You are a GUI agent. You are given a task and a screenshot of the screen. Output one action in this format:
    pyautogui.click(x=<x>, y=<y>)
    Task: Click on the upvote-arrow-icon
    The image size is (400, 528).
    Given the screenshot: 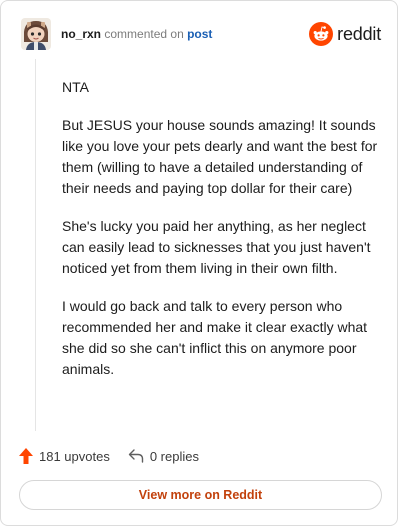 What is the action you would take?
    pyautogui.click(x=26, y=456)
    